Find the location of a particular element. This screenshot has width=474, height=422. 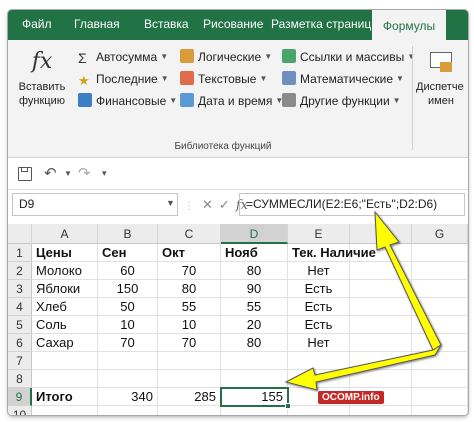

cell-a6: Сахар is located at coordinates (65, 343).